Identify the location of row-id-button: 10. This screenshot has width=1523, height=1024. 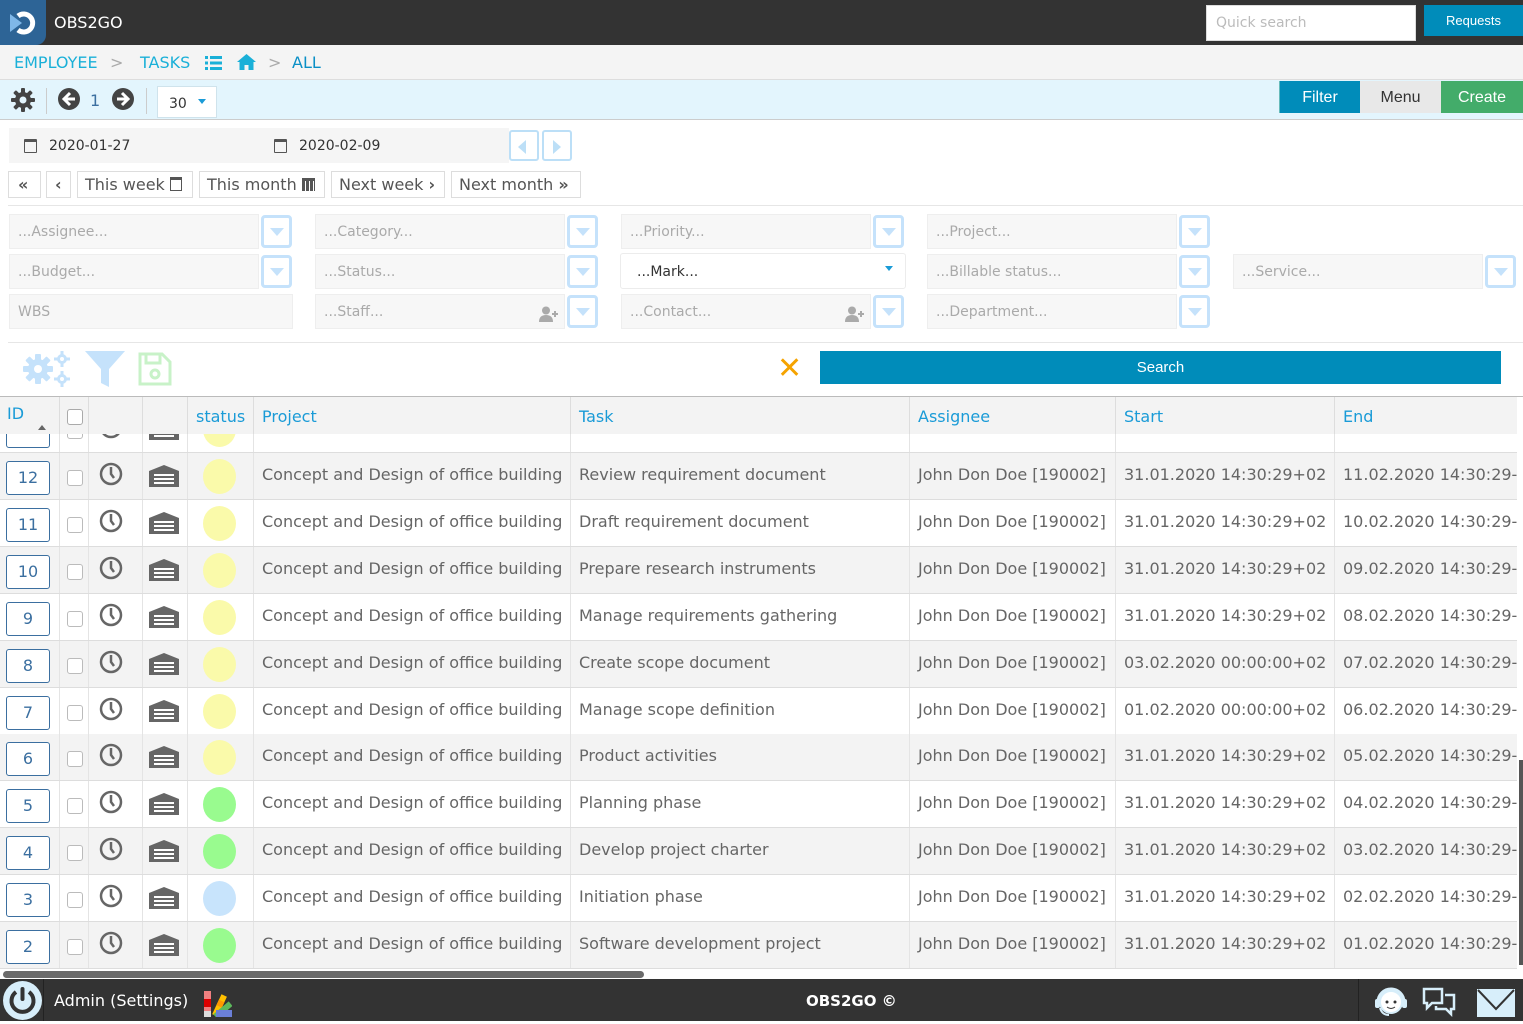
(28, 571).